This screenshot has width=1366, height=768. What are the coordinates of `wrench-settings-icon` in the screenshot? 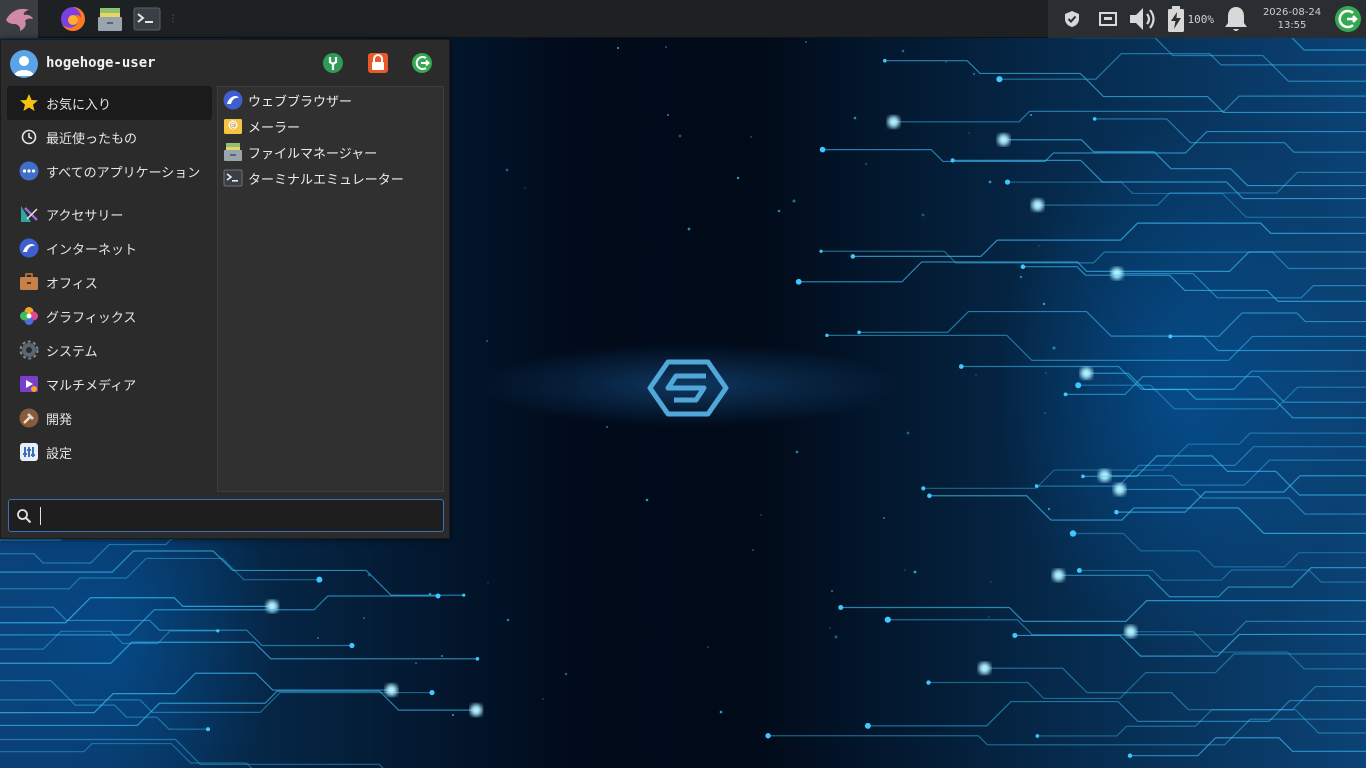 It's located at (333, 63).